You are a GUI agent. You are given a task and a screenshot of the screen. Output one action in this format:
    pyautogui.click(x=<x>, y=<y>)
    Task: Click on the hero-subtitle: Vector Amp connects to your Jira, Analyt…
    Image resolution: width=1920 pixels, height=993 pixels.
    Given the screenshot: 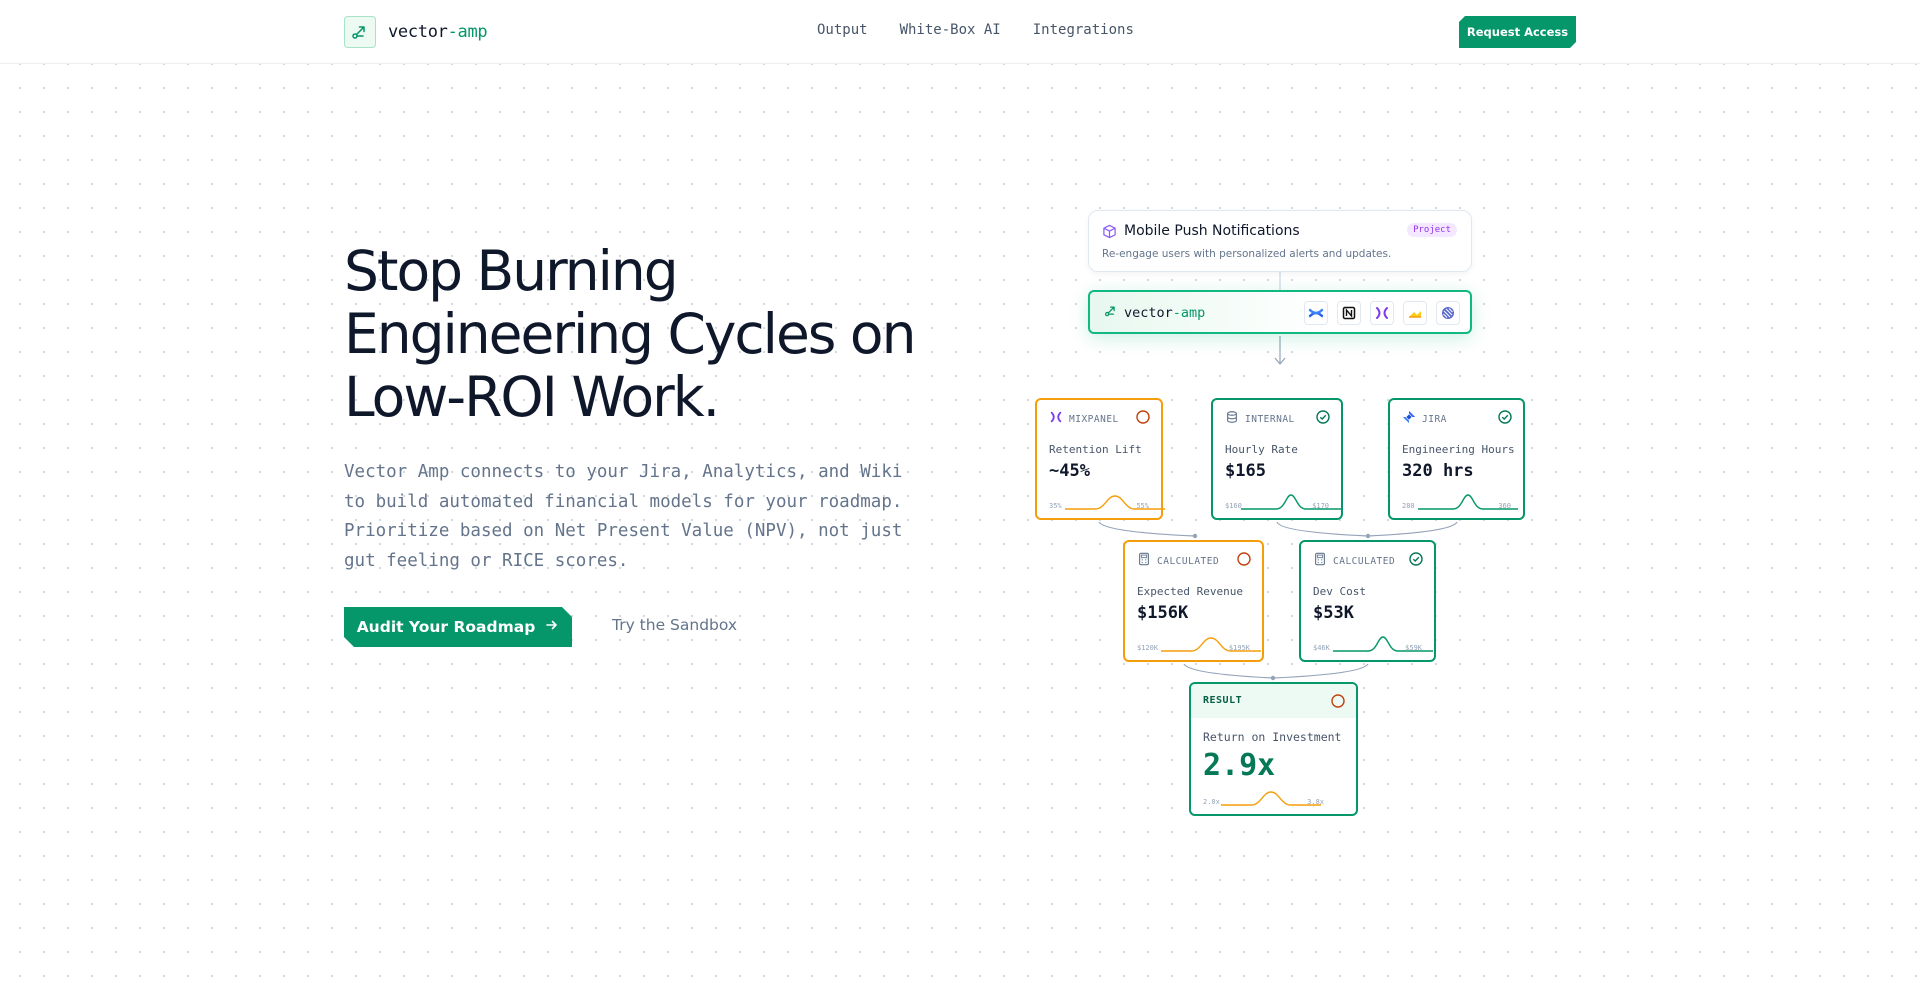 What is the action you would take?
    pyautogui.click(x=644, y=517)
    